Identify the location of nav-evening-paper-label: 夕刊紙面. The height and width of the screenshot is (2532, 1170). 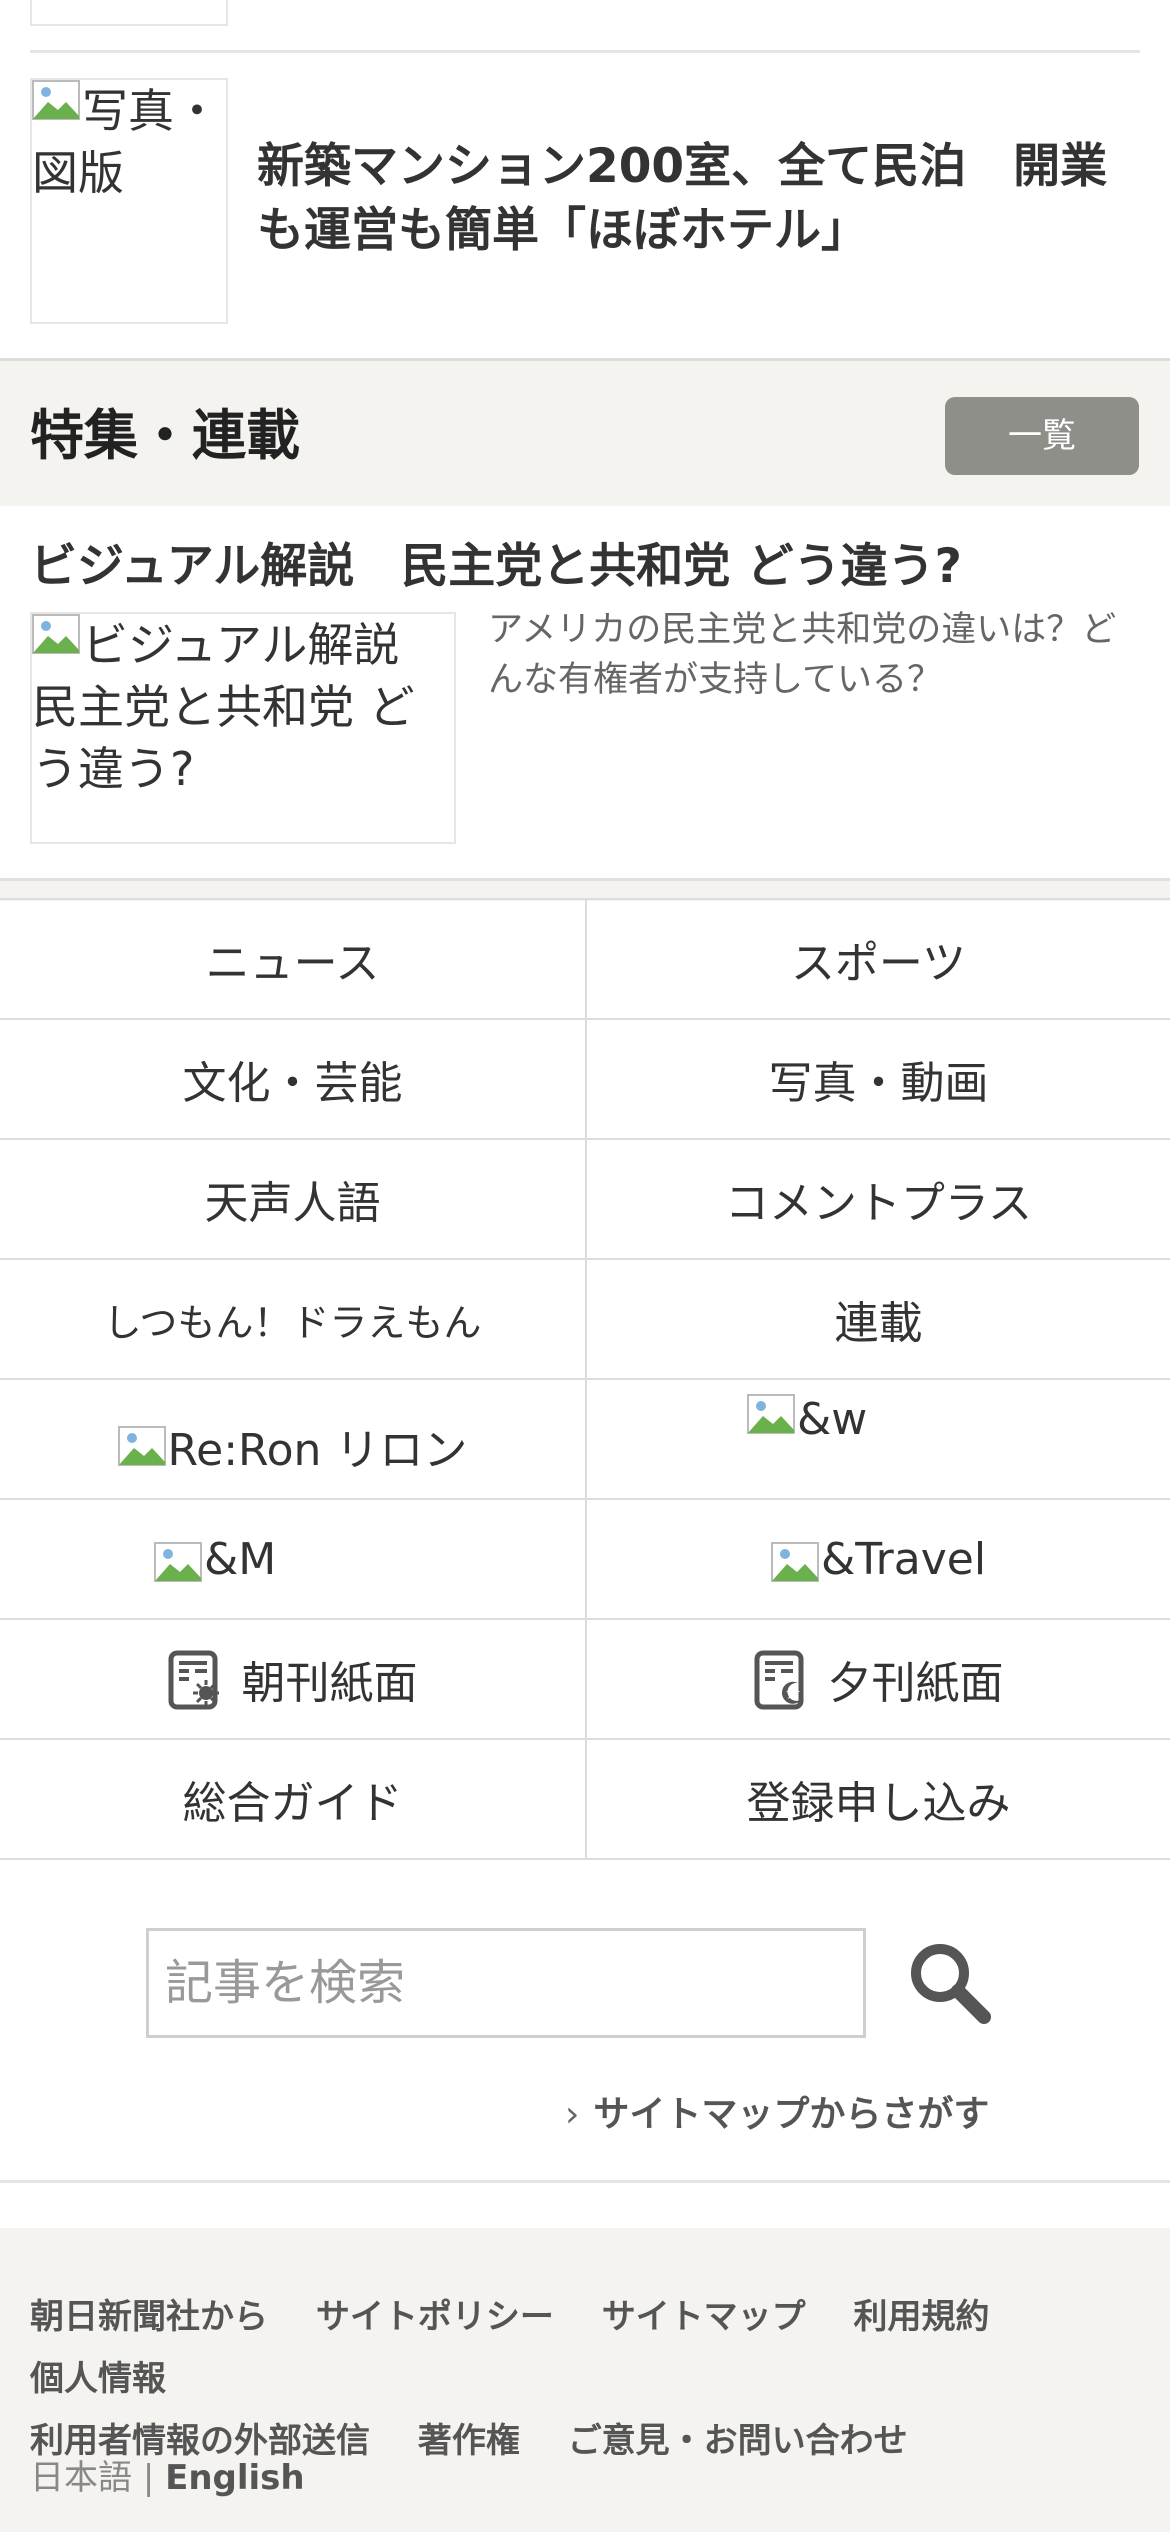
(915, 1683).